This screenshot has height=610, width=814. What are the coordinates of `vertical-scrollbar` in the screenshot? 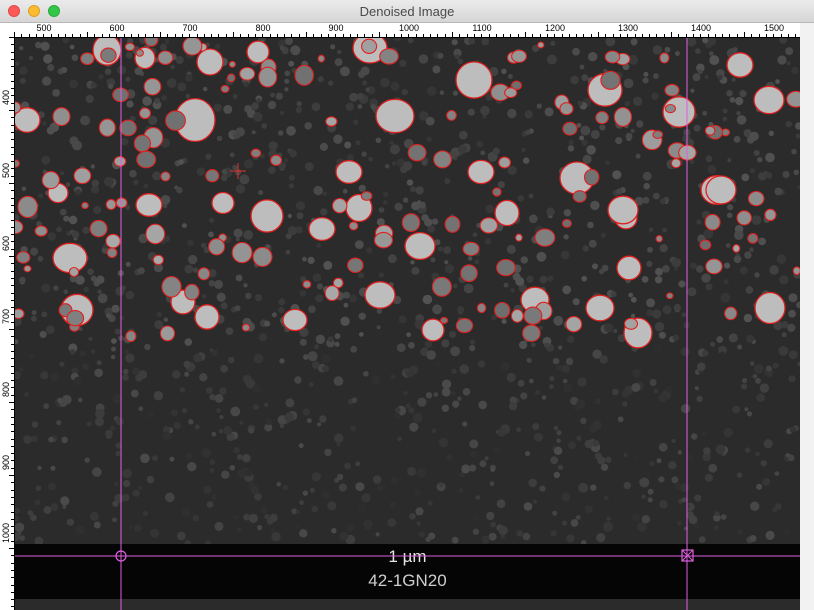 It's located at (807, 316).